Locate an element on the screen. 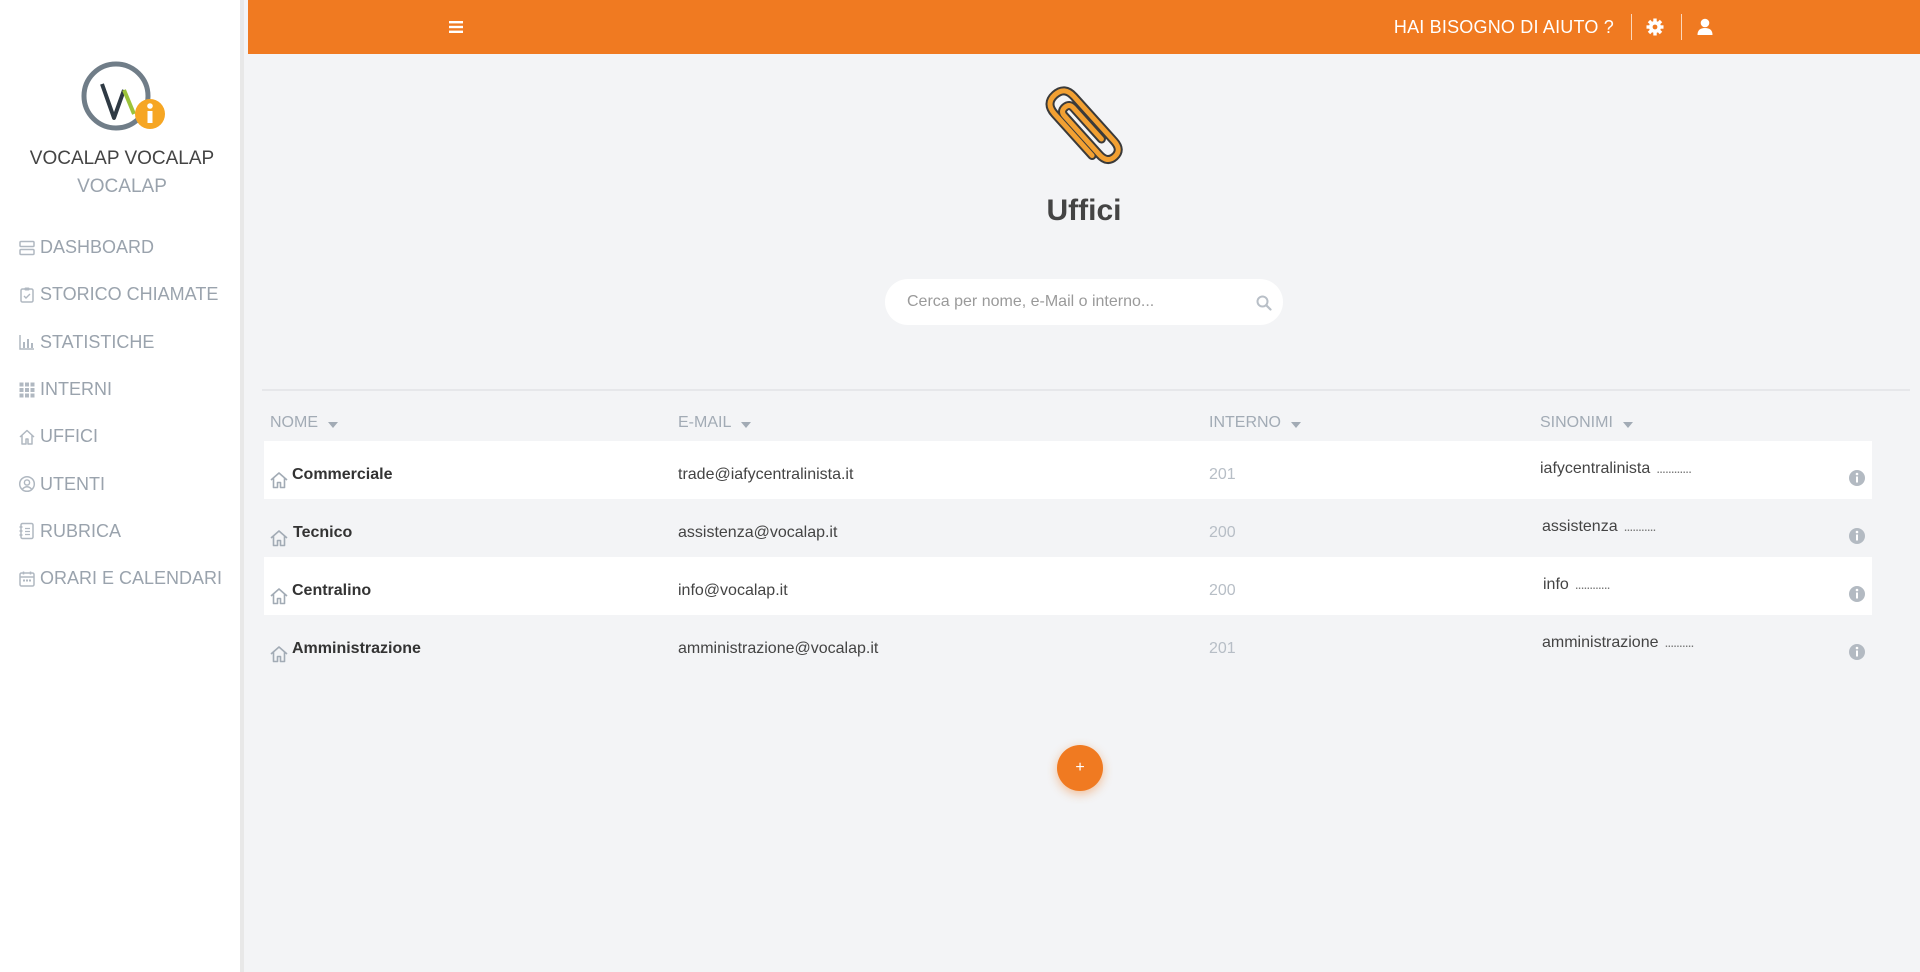 The image size is (1920, 972). search-box is located at coordinates (1084, 302).